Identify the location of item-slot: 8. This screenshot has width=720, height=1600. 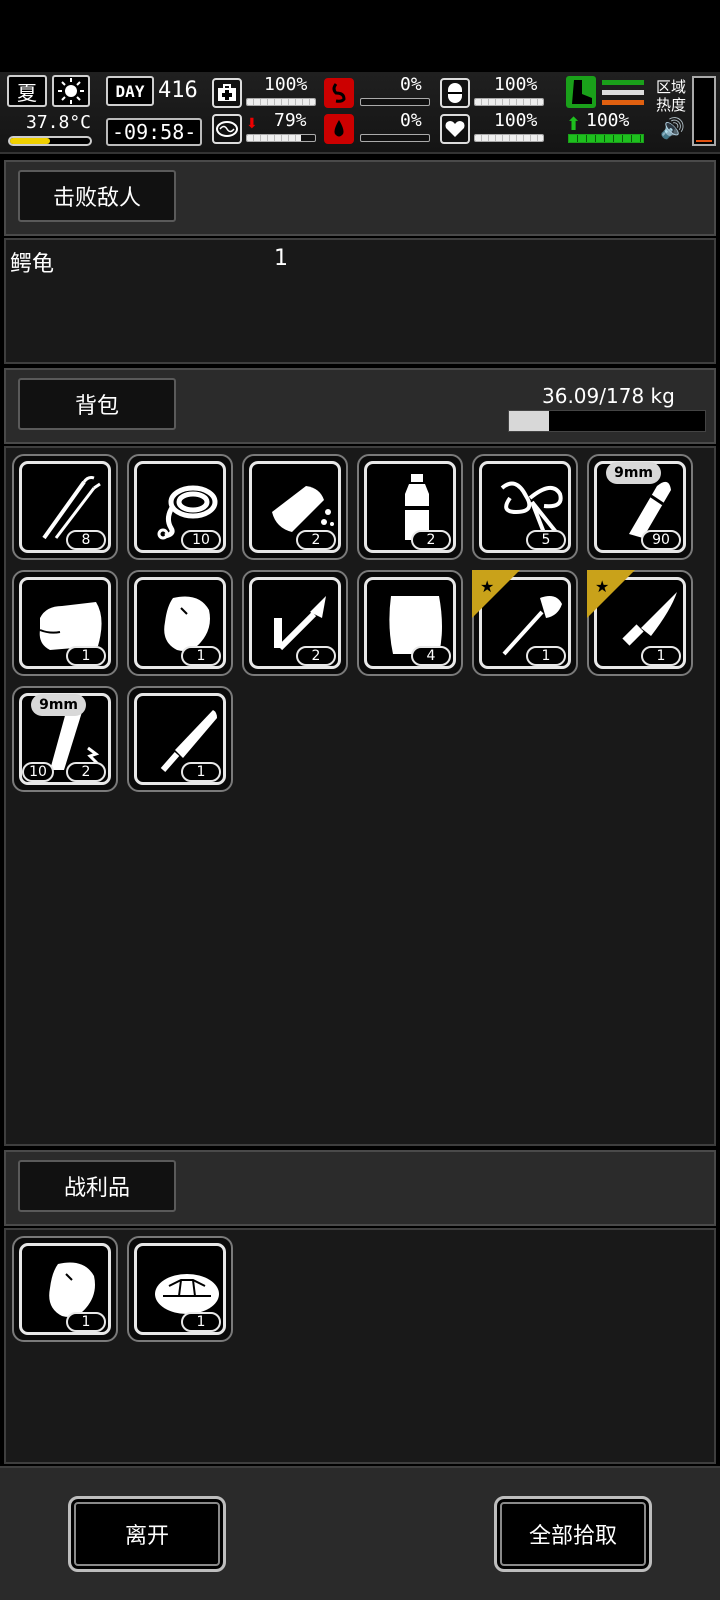
(65, 507).